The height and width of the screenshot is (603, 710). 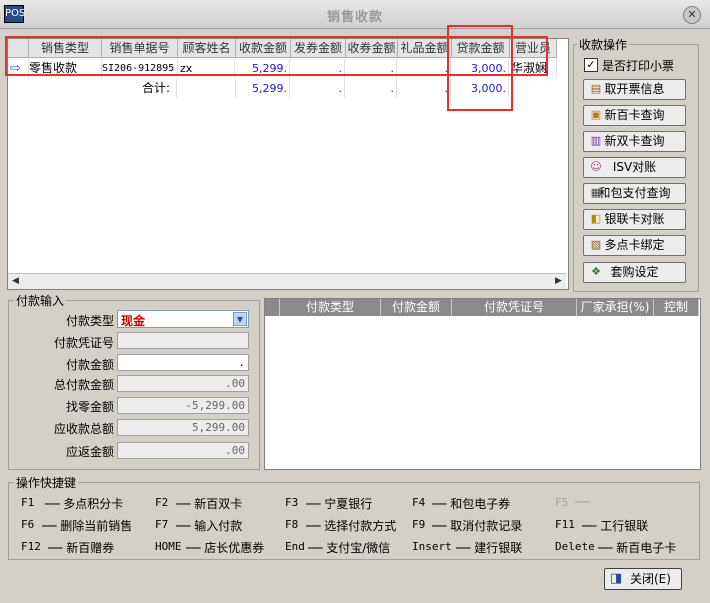 I want to click on shortcut-label: ── 删除当前销售, so click(x=87, y=526).